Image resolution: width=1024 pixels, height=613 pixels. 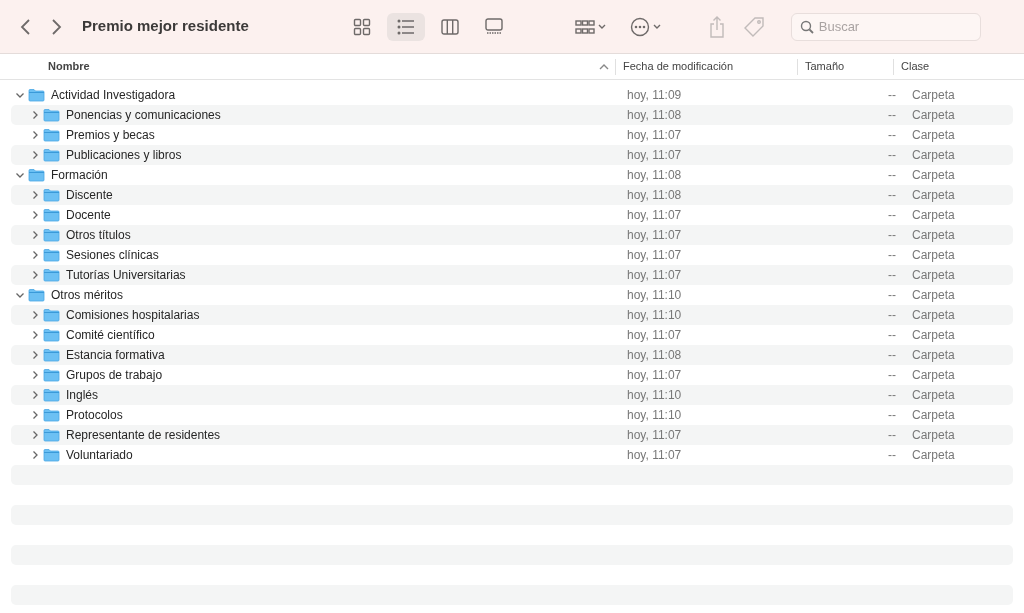 What do you see at coordinates (110, 135) in the screenshot?
I see `folder-name: Premios y becas` at bounding box center [110, 135].